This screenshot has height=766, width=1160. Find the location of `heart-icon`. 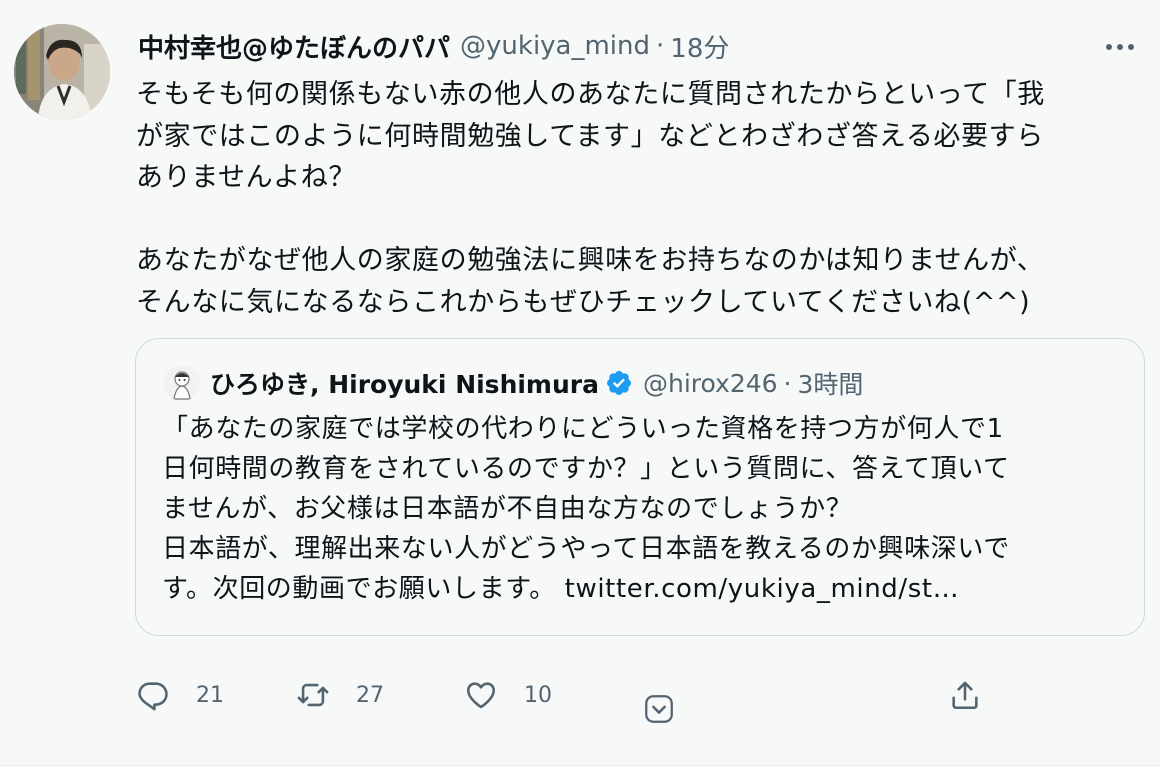

heart-icon is located at coordinates (481, 695).